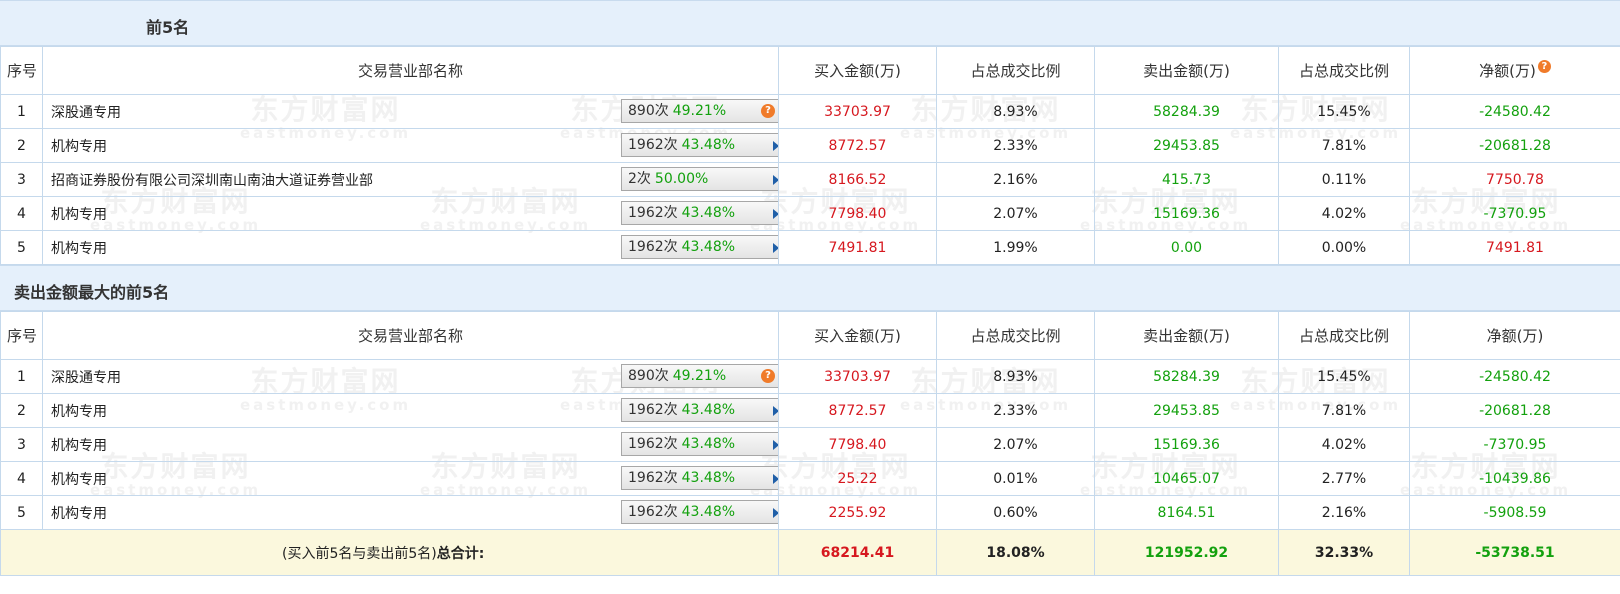 Image resolution: width=1620 pixels, height=594 pixels. Describe the element at coordinates (1344, 111) in the screenshot. I see `sell-ratio: 15.45%` at that location.